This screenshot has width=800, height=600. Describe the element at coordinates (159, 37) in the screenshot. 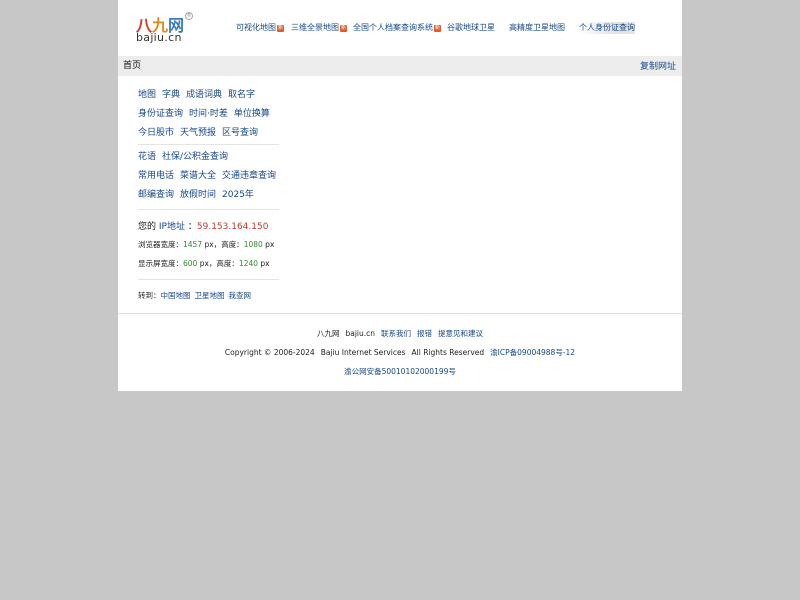

I see `logo-domain: bajiu.cn` at that location.